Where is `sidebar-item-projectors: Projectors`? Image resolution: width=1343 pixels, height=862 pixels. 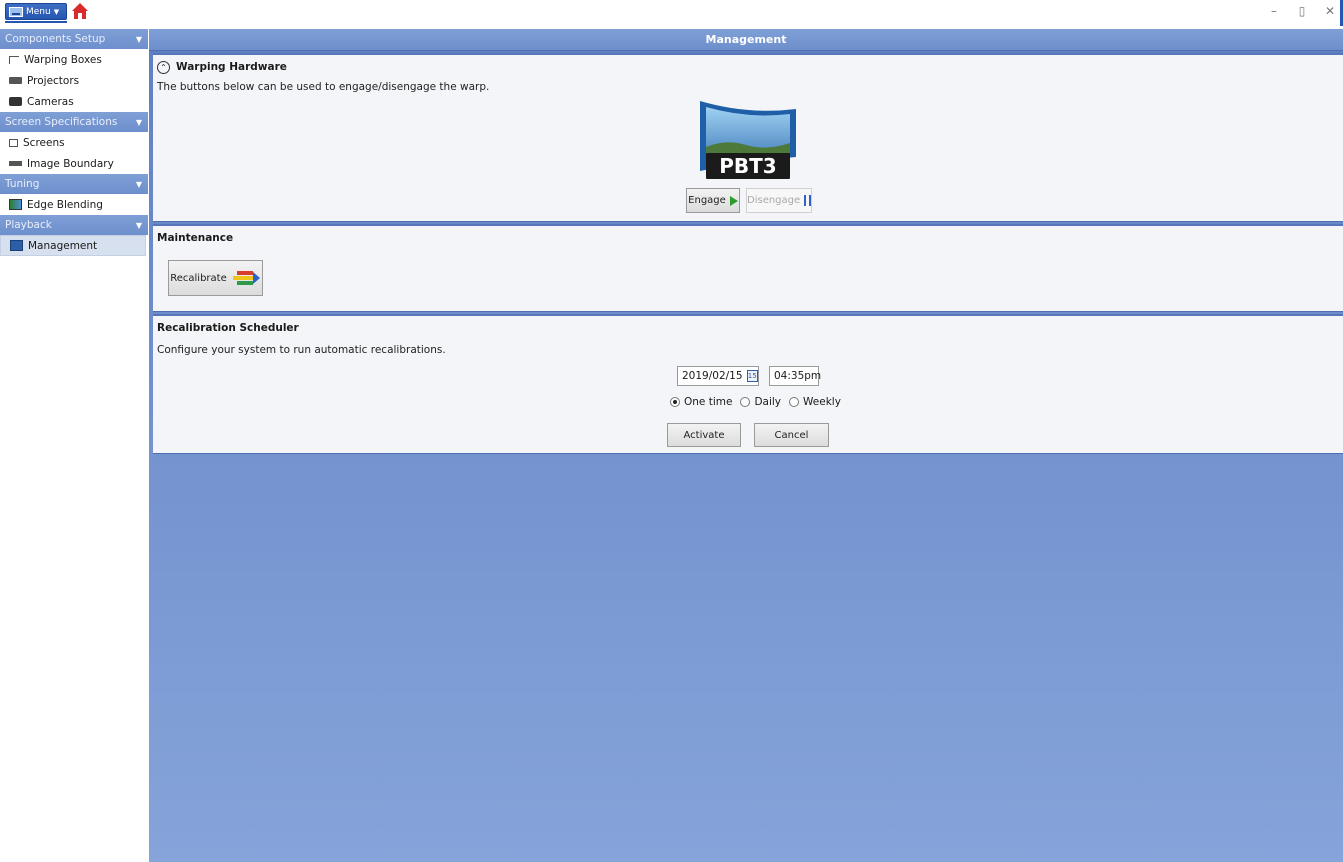 sidebar-item-projectors: Projectors is located at coordinates (74, 80).